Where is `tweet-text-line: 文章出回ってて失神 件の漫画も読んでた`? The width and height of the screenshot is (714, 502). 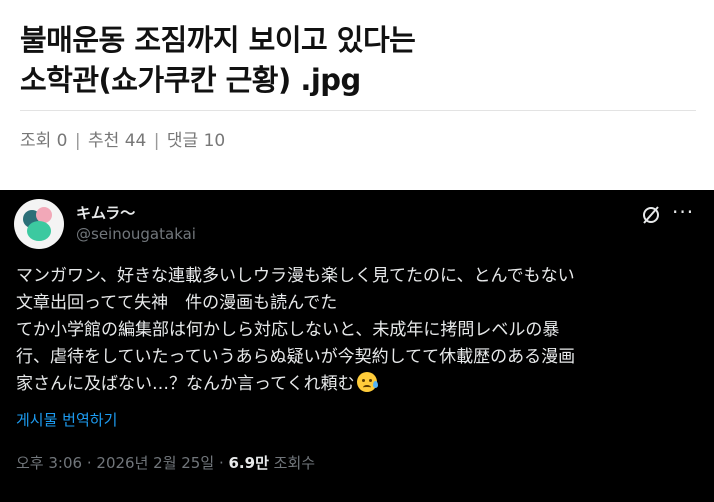 tweet-text-line: 文章出回ってて失神 件の漫画も読んでた is located at coordinates (177, 303).